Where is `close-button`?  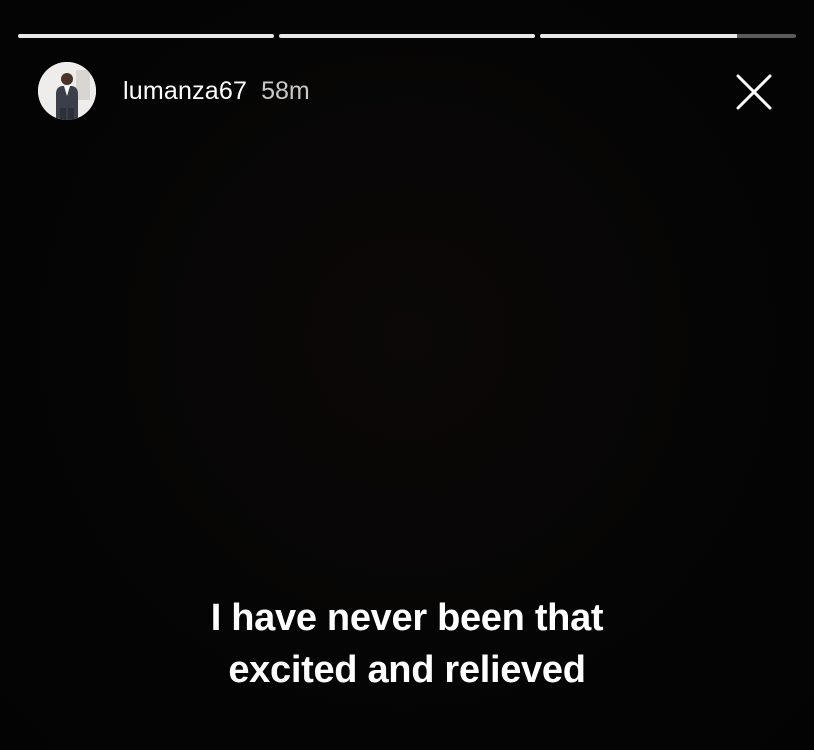 close-button is located at coordinates (754, 92).